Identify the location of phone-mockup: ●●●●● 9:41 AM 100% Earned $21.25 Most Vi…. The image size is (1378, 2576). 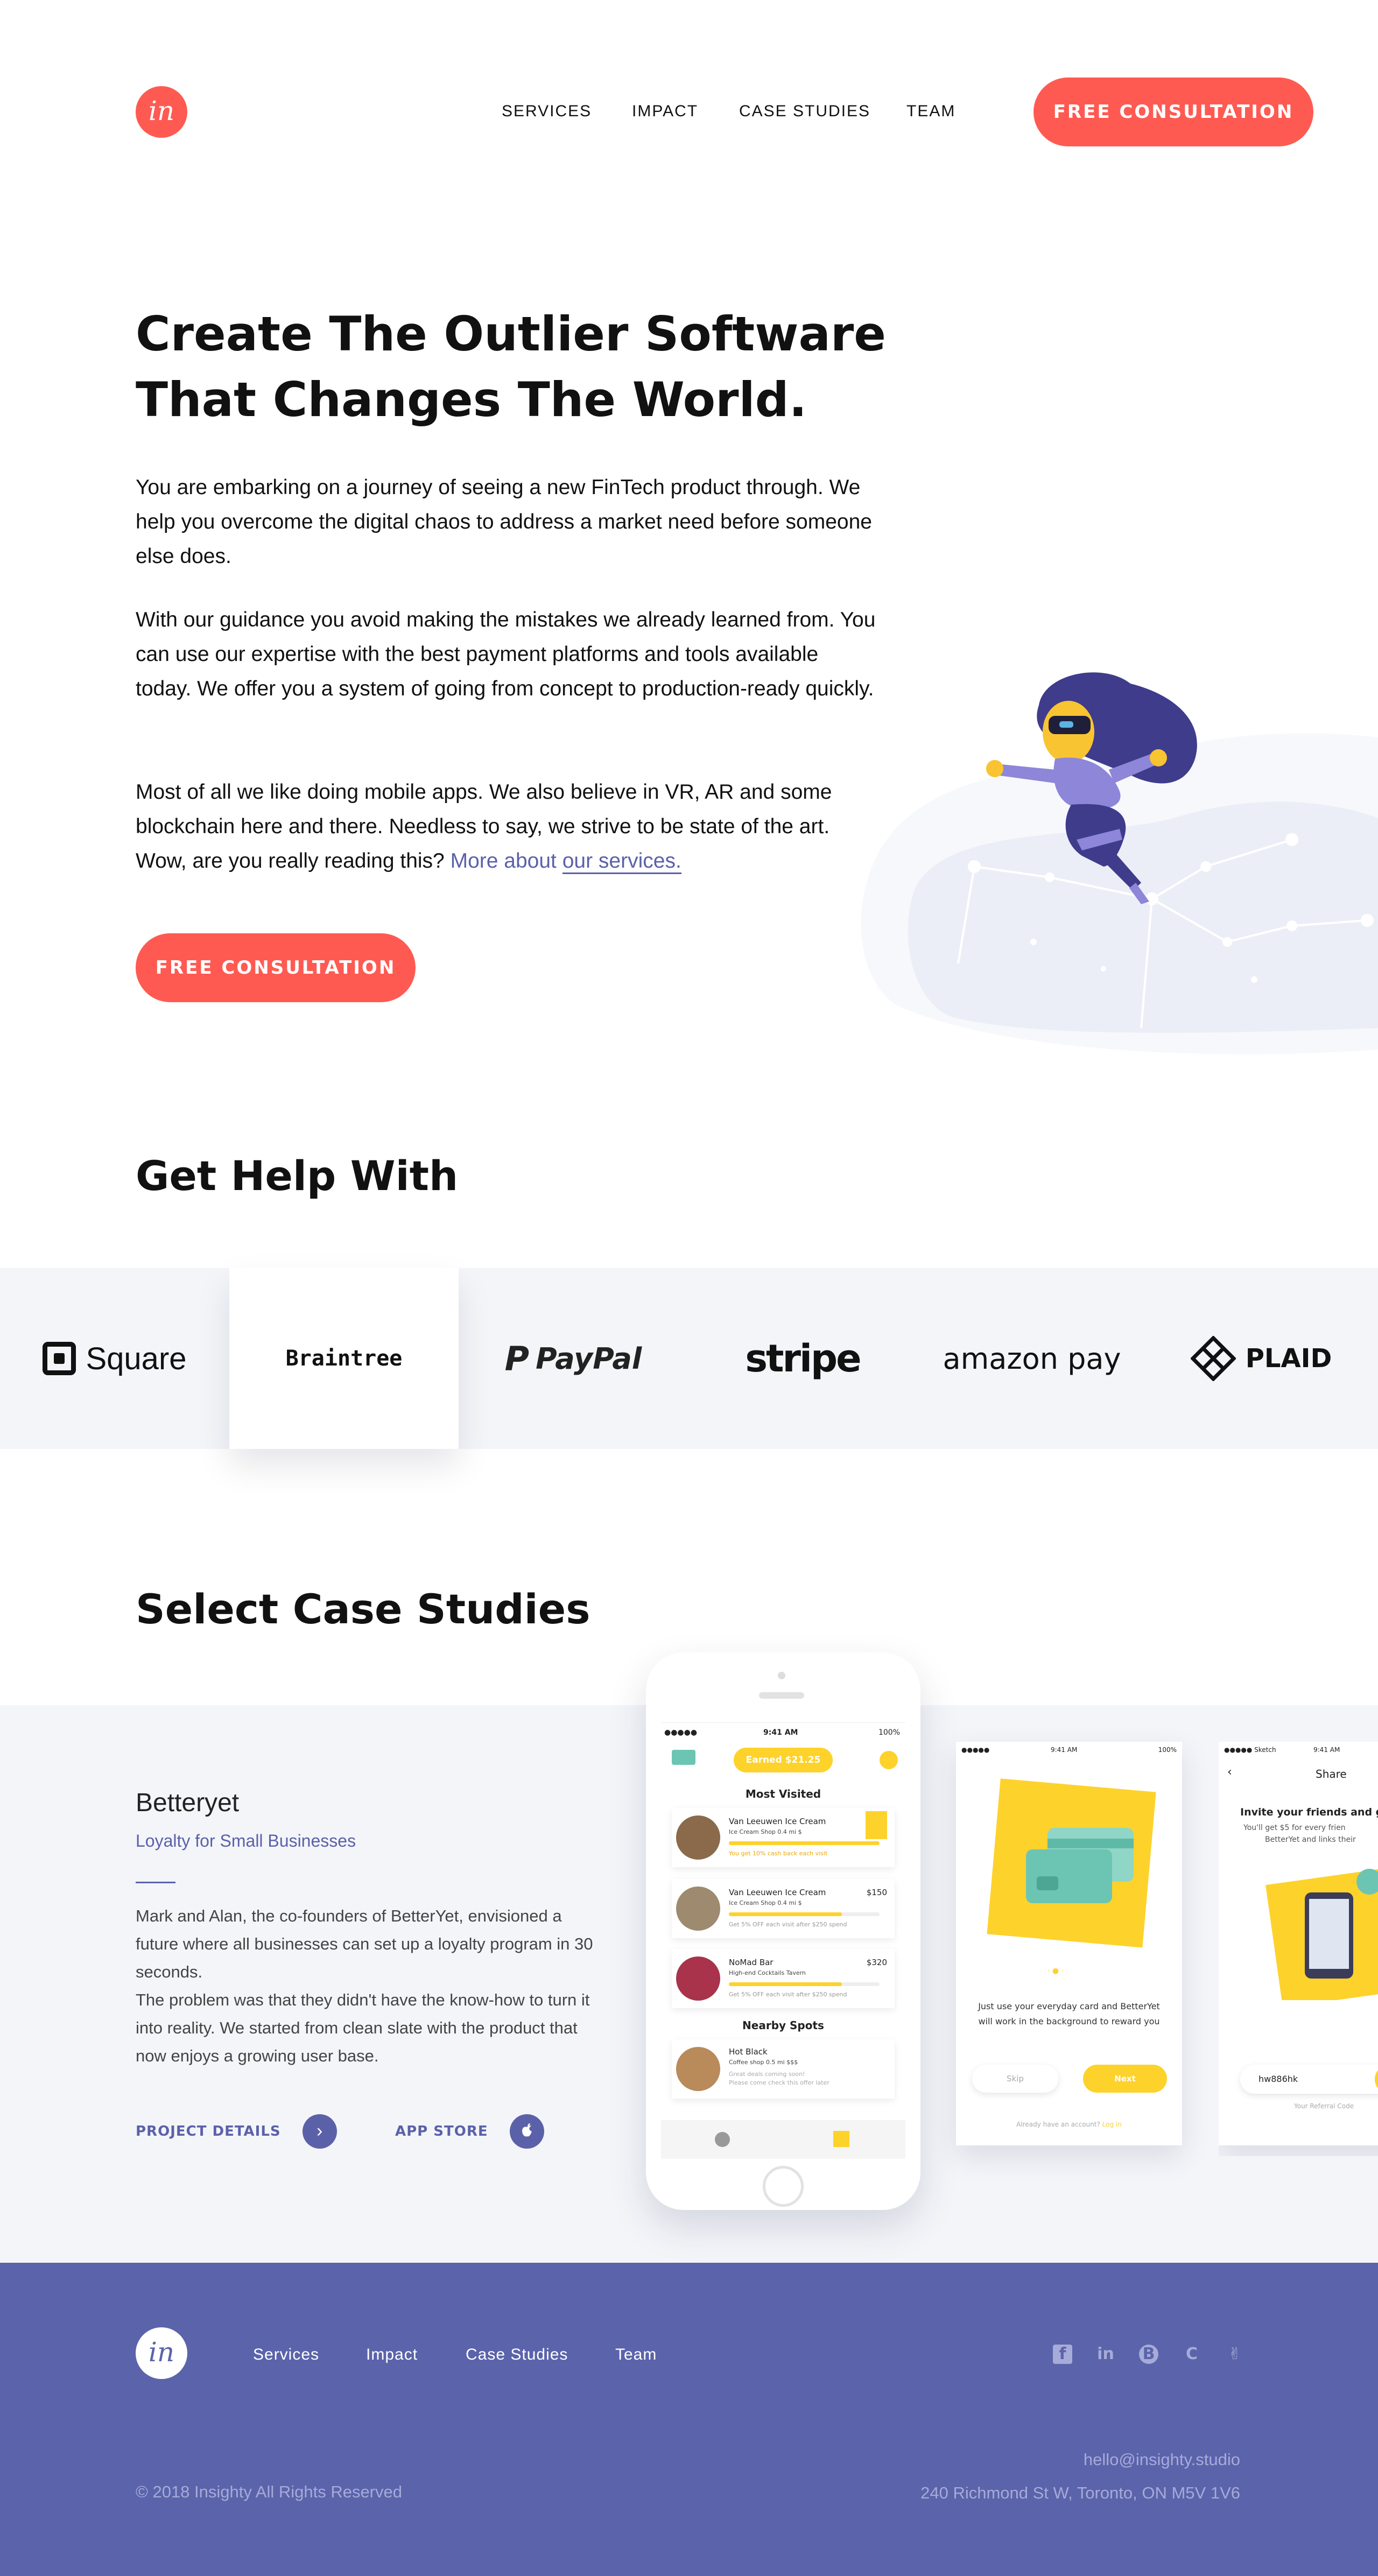
(783, 1931).